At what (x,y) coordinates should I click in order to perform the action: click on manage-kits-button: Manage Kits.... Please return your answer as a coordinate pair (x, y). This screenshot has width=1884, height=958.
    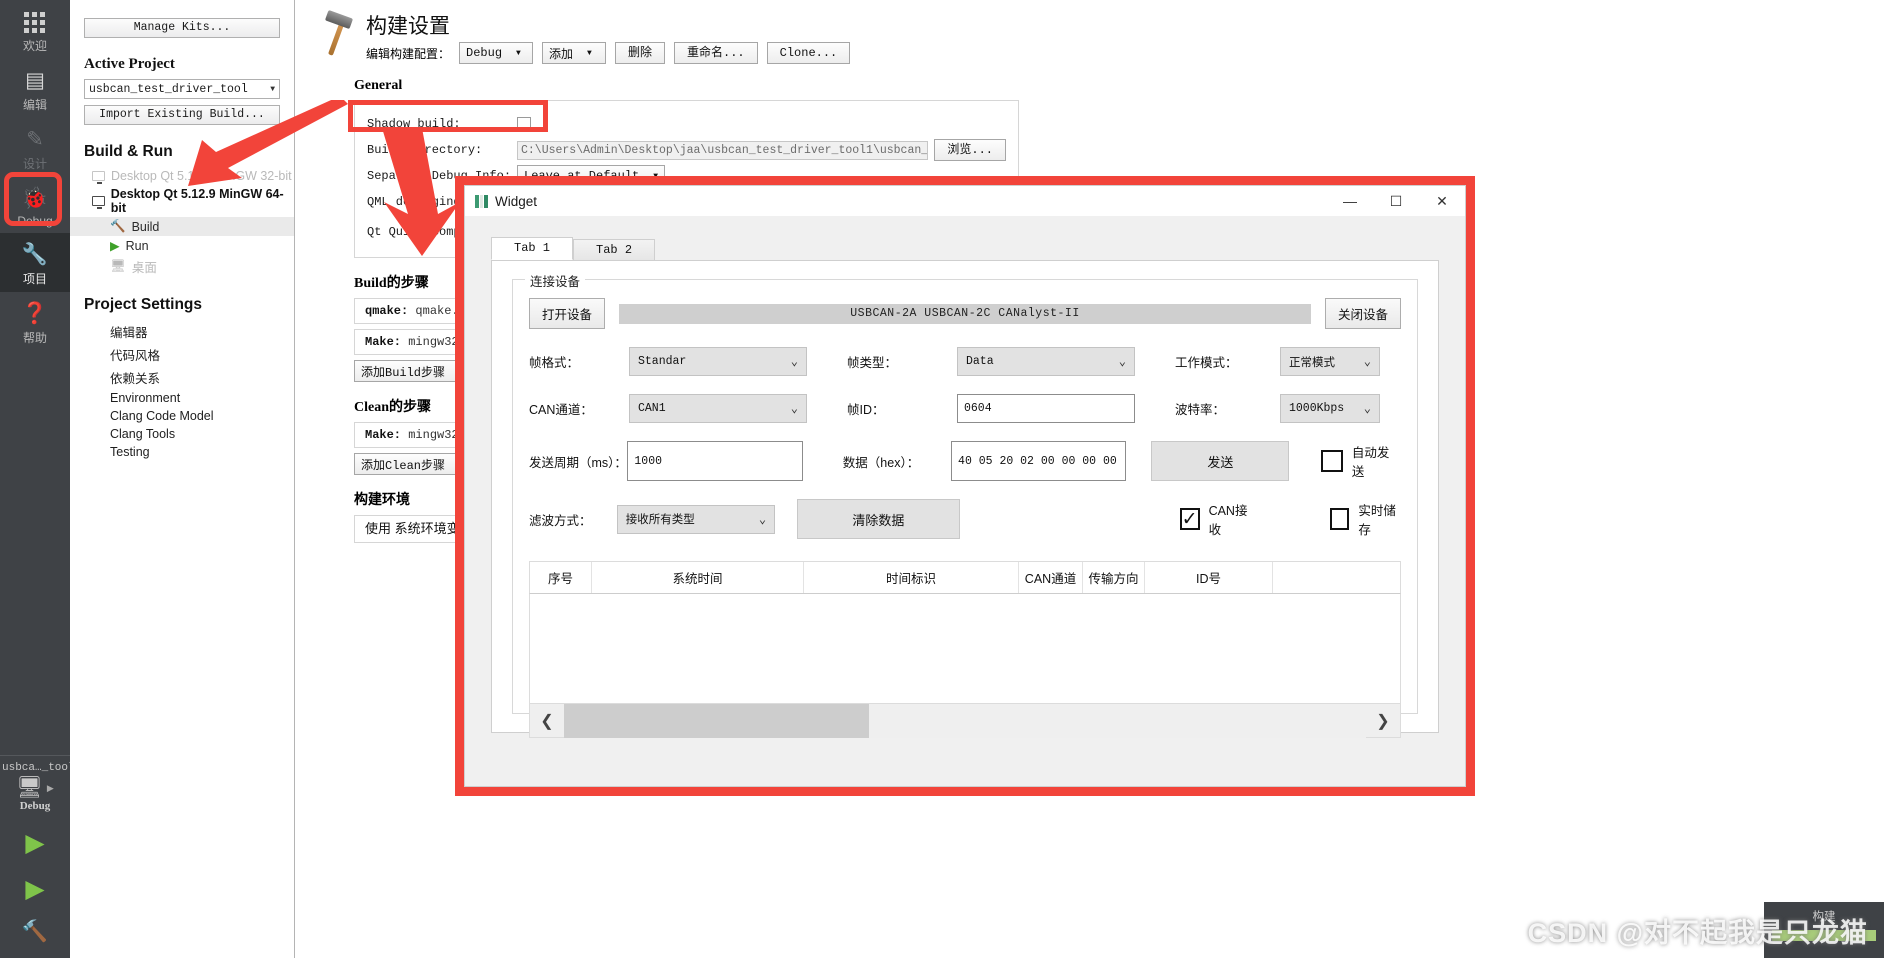
    Looking at the image, I should click on (182, 28).